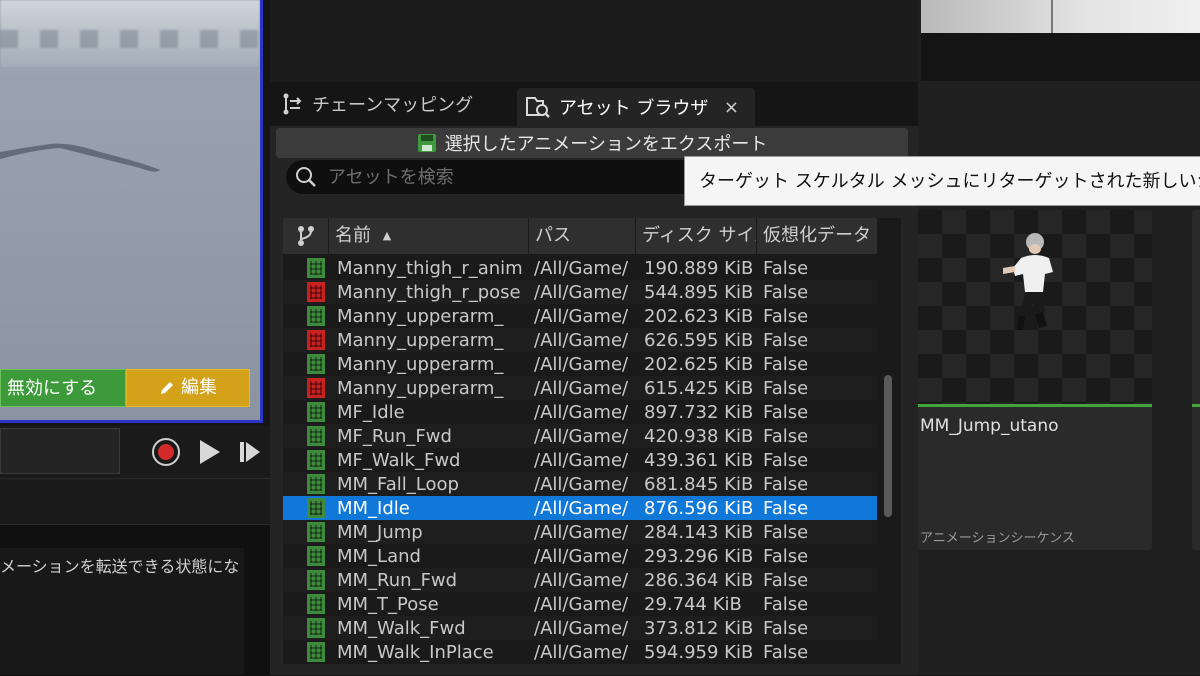  Describe the element at coordinates (131, 211) in the screenshot. I see `preview-viewport` at that location.